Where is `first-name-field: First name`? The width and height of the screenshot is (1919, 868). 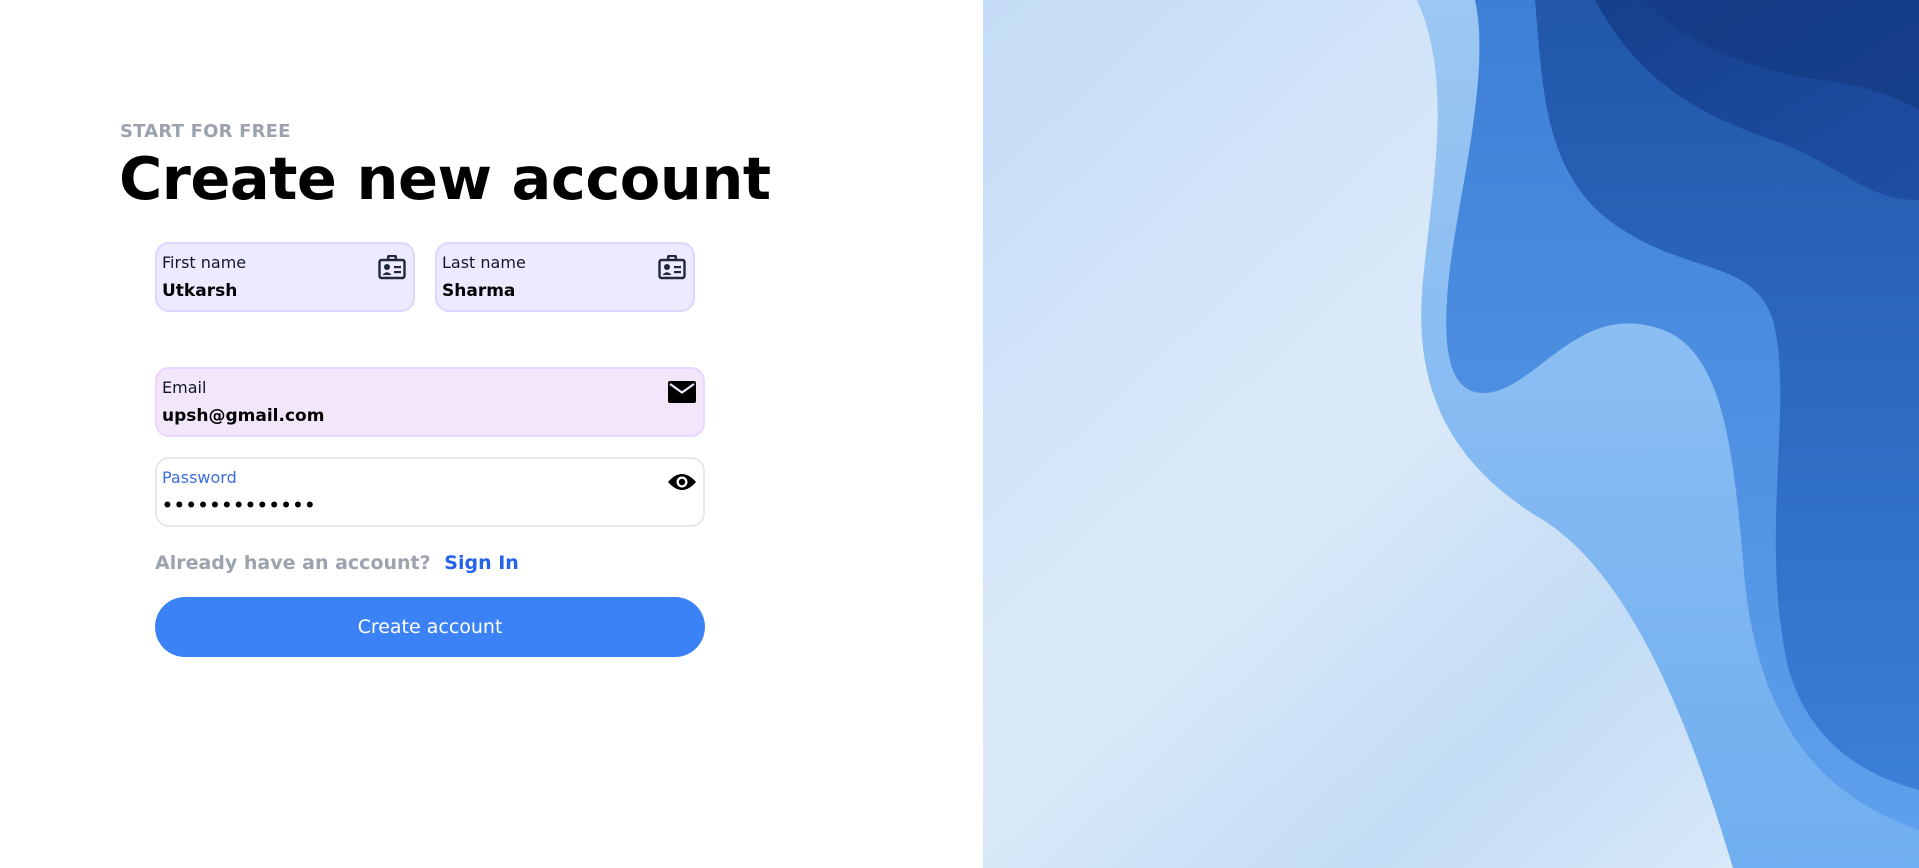
first-name-field: First name is located at coordinates (285, 277).